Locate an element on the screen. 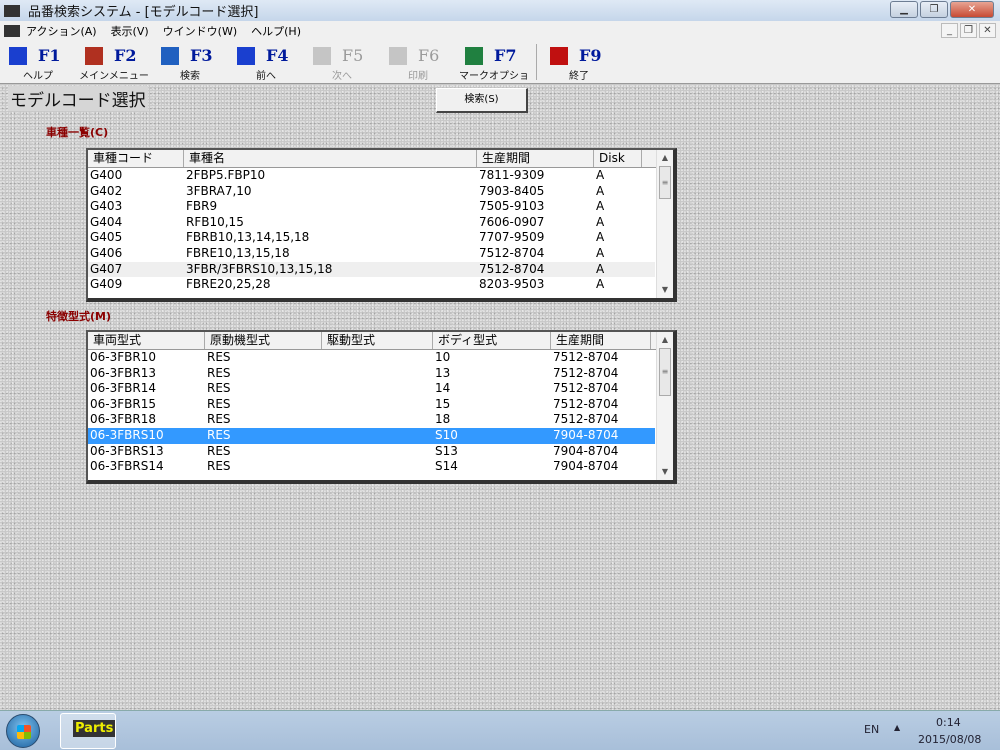  table-cell: FBRE20,25,28 is located at coordinates (228, 284).